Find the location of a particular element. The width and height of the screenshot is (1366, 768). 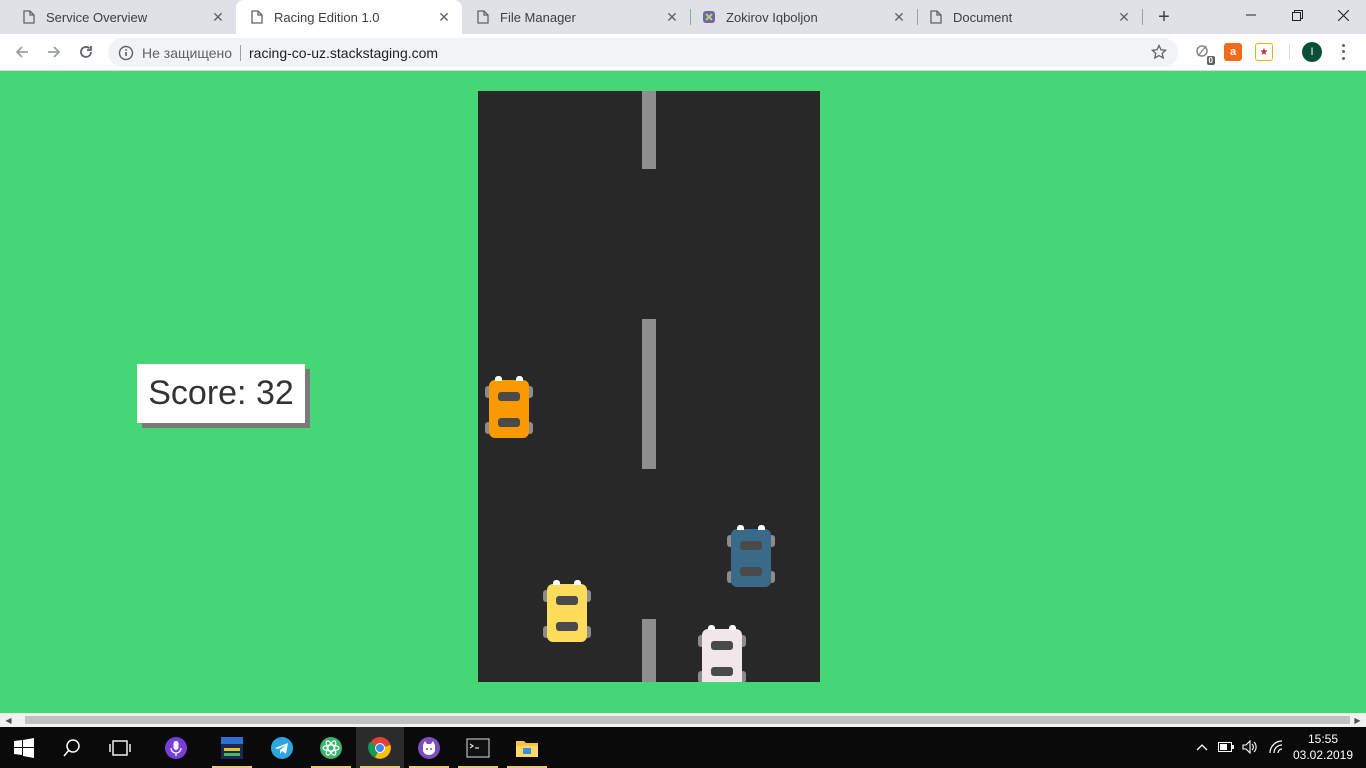

enemy-car-blue is located at coordinates (751, 557).